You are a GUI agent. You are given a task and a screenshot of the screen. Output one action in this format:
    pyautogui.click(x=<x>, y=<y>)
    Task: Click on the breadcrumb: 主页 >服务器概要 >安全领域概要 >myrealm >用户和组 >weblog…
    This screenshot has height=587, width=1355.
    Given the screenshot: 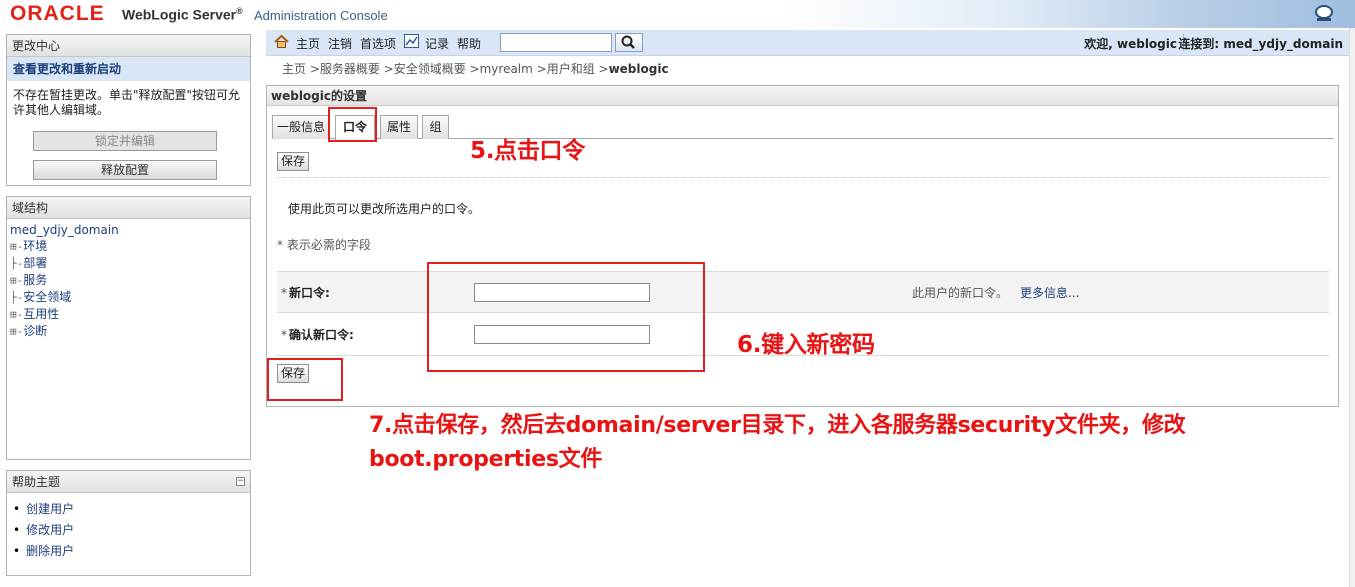 What is the action you would take?
    pyautogui.click(x=475, y=68)
    